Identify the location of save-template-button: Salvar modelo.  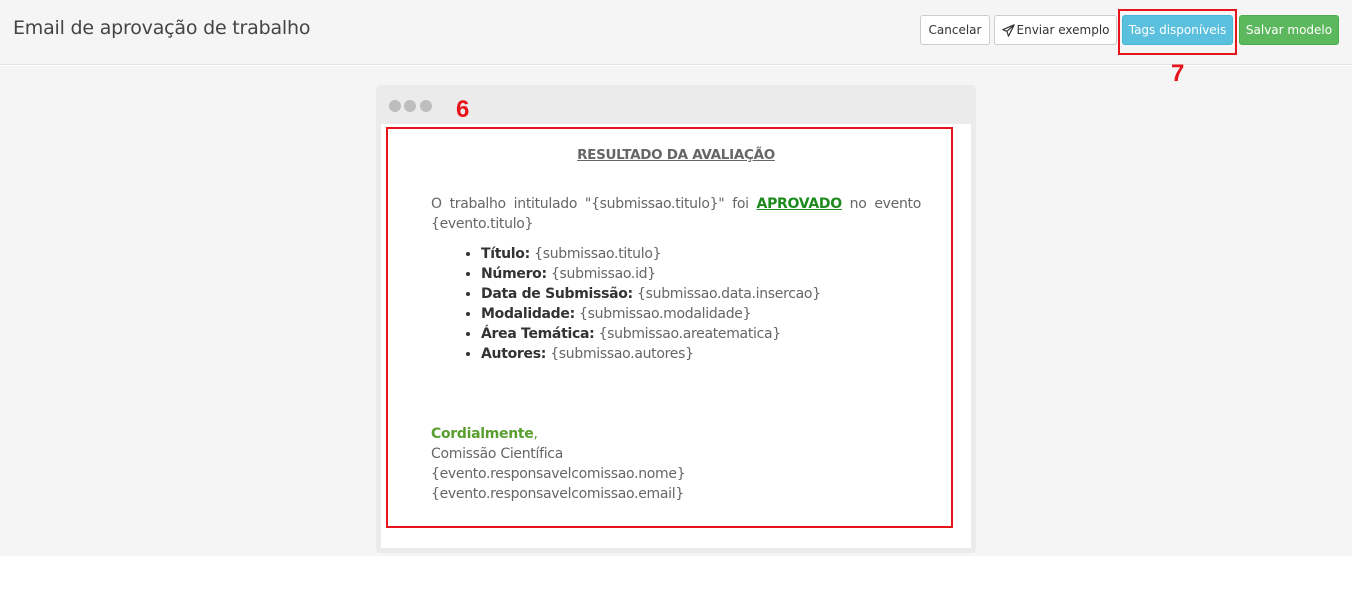
(1289, 30).